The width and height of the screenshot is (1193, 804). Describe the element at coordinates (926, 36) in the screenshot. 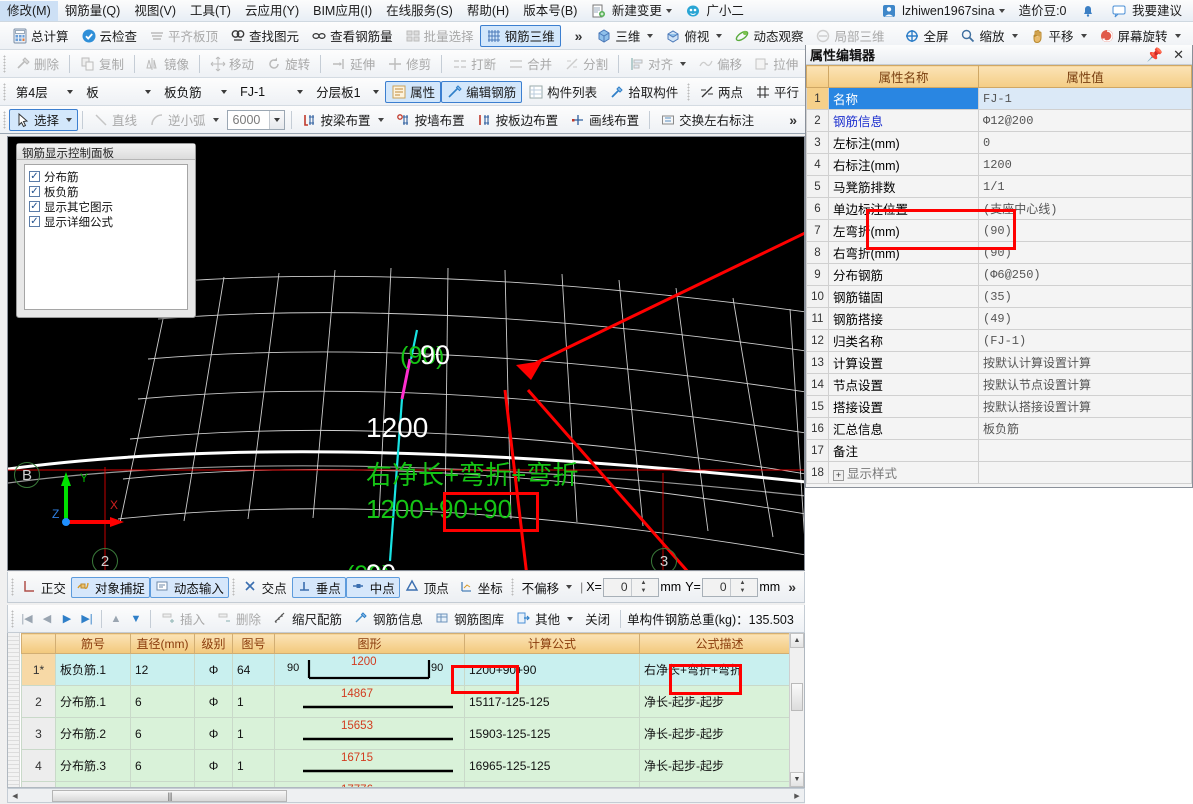

I see `toolbar-btn-fullscreen: 全屏` at that location.